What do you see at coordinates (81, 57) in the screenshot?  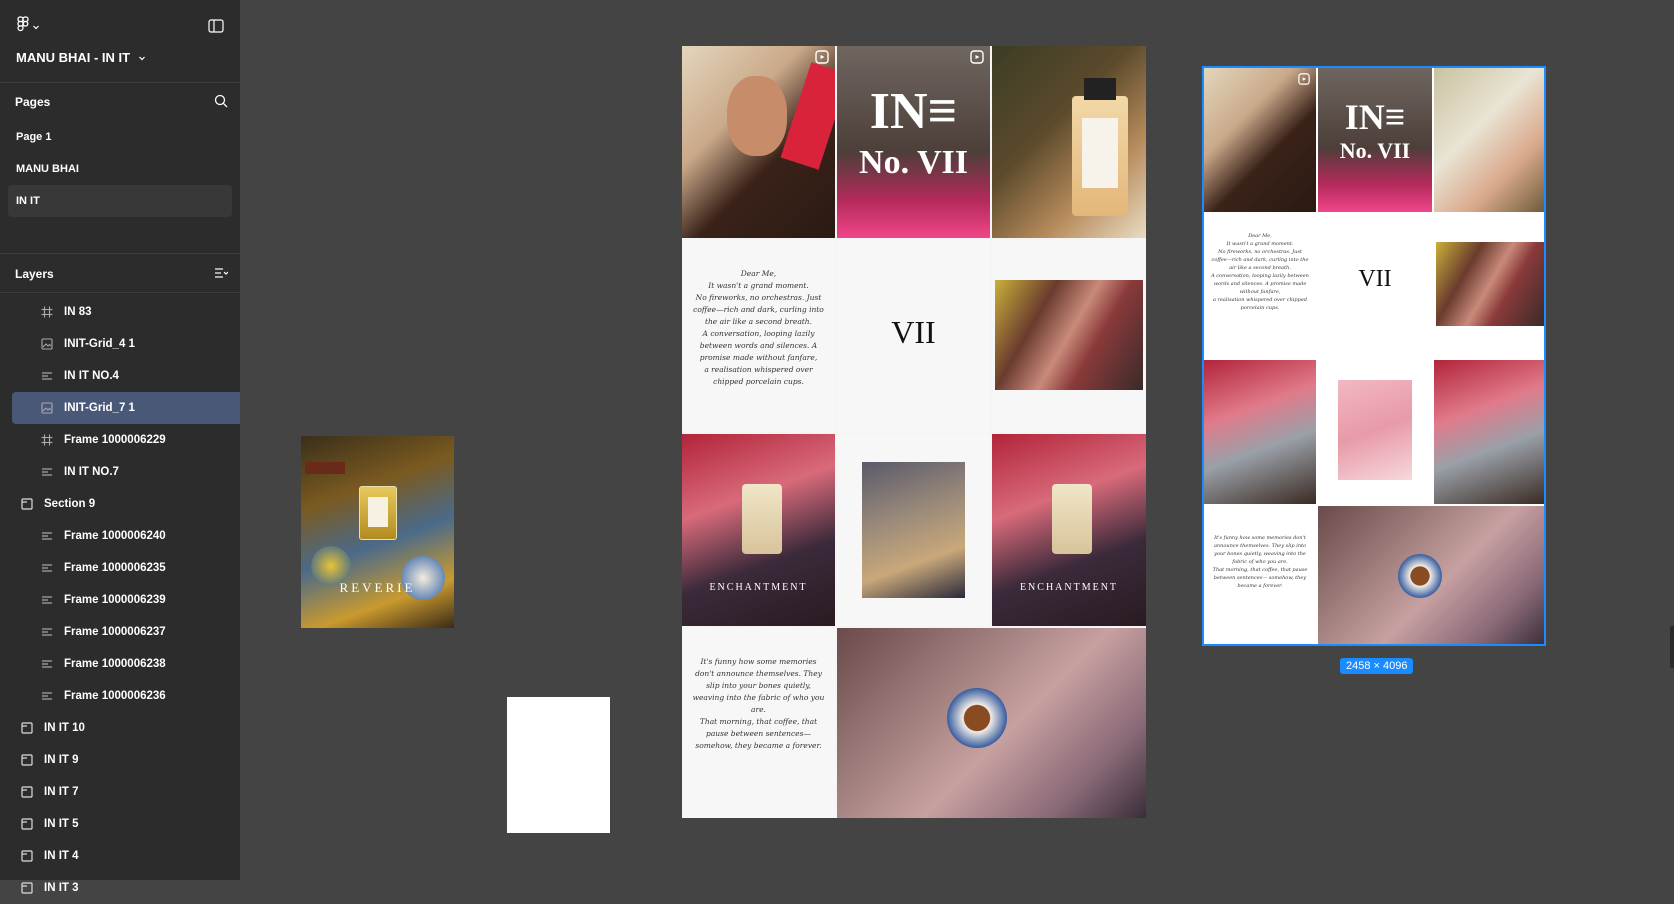 I see `file-name-menu: MANU BHAI - IN IT` at bounding box center [81, 57].